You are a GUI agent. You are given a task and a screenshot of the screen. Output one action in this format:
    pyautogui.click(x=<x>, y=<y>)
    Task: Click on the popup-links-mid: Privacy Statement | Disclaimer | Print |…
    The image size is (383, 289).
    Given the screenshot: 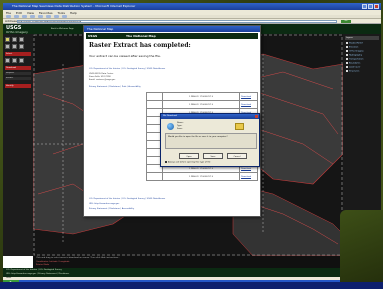 What is the action you would take?
    pyautogui.click(x=115, y=87)
    